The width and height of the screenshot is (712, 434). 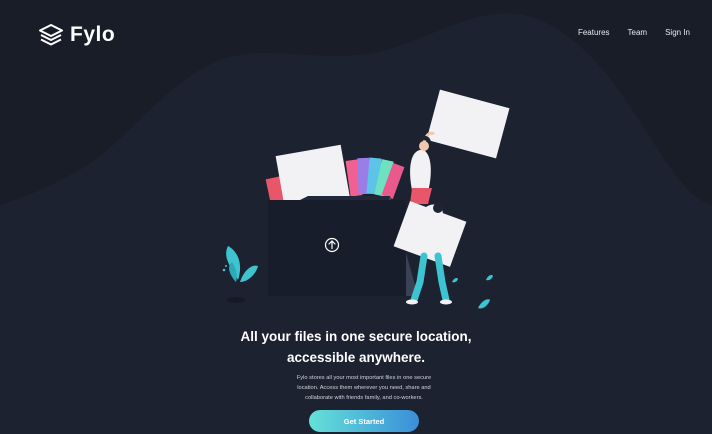 What do you see at coordinates (460, 146) in the screenshot?
I see `person-illustration` at bounding box center [460, 146].